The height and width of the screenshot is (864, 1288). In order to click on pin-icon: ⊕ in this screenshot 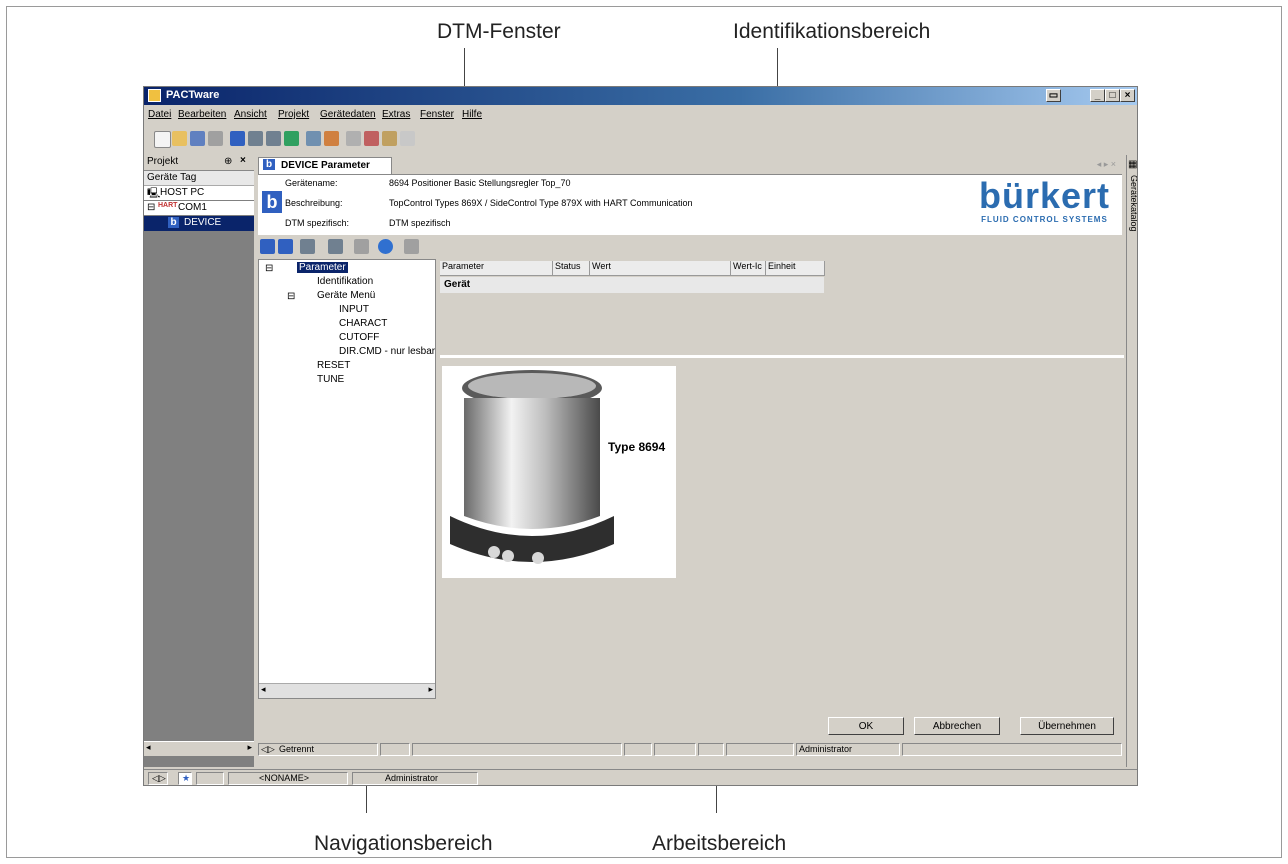, I will do `click(228, 161)`.